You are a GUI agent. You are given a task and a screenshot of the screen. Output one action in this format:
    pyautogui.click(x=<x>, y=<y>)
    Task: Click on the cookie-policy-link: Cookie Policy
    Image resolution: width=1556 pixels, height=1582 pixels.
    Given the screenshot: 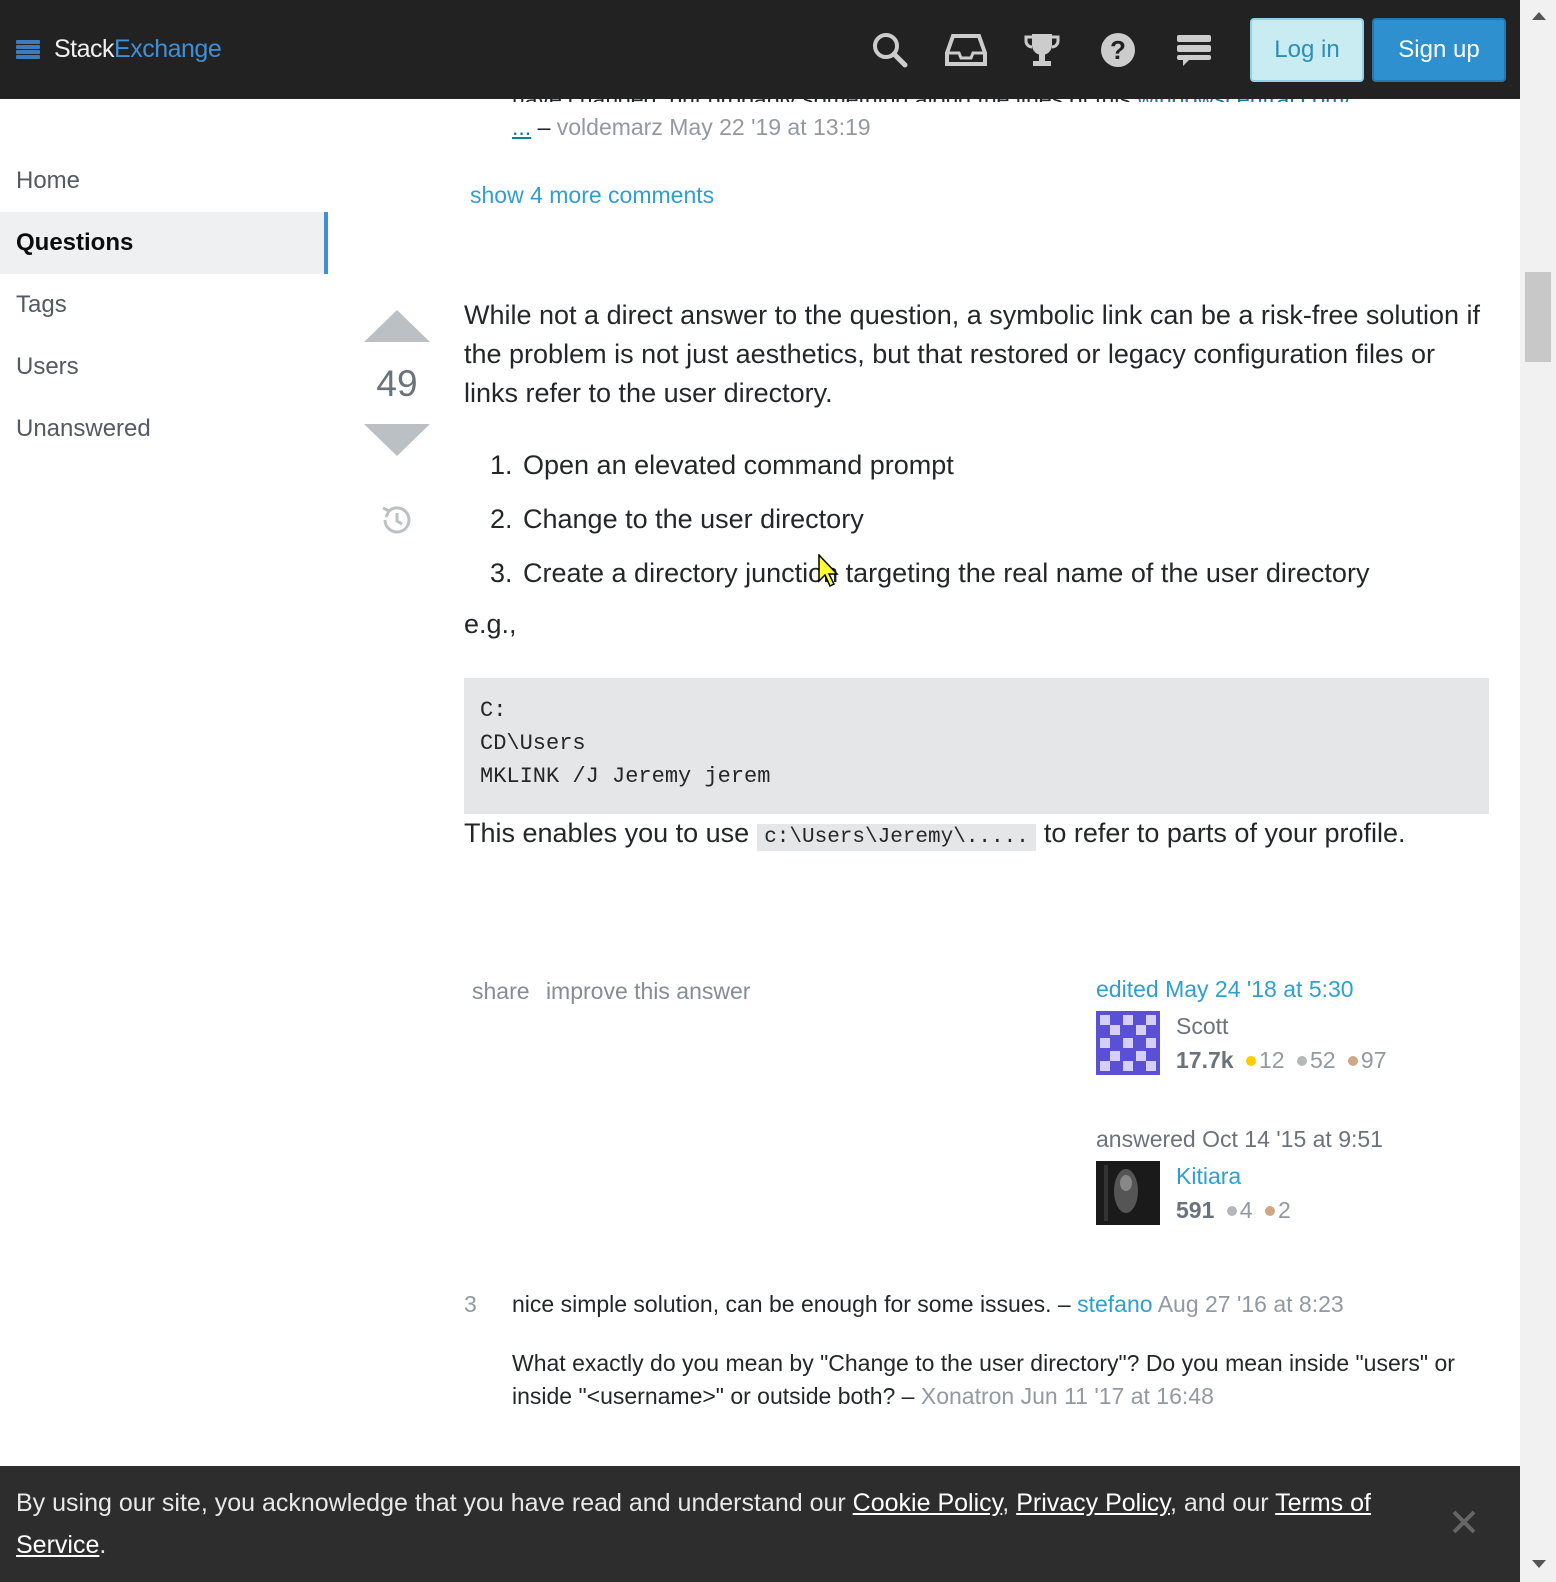 What is the action you would take?
    pyautogui.click(x=928, y=1503)
    